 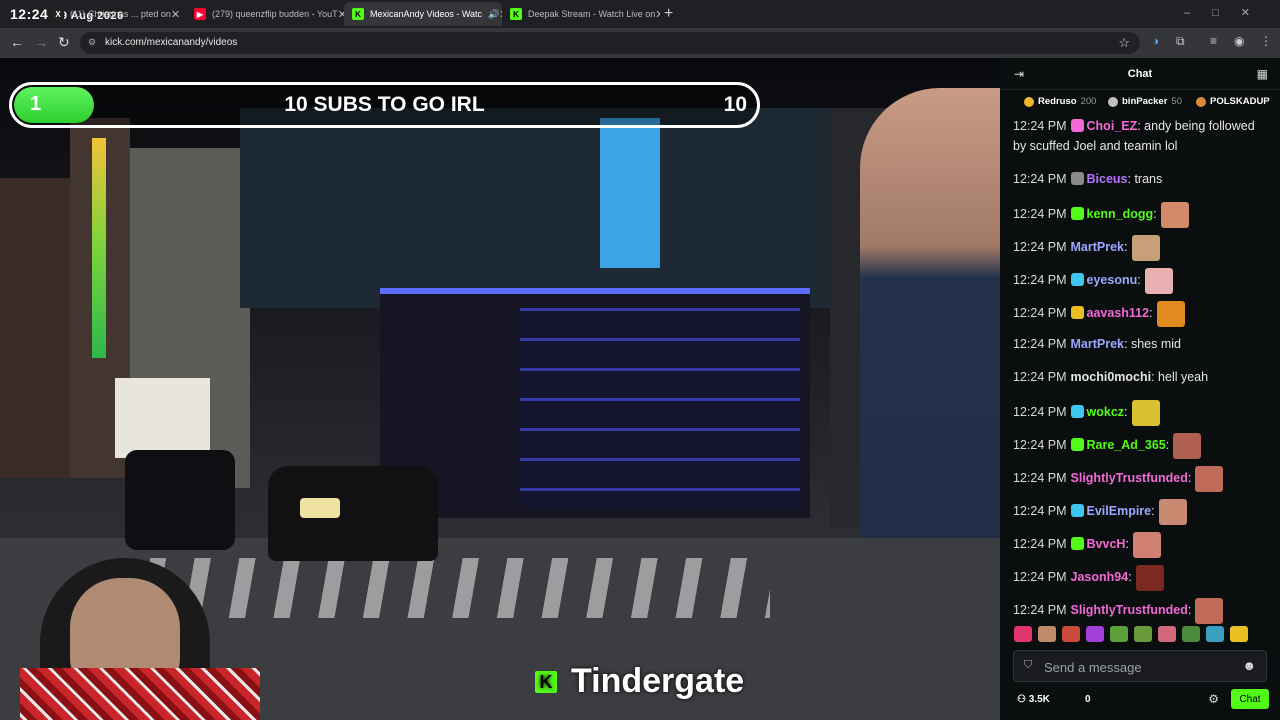 What do you see at coordinates (592, 14) in the screenshot?
I see `tab-title: Deepak Stream - Watch Live on` at bounding box center [592, 14].